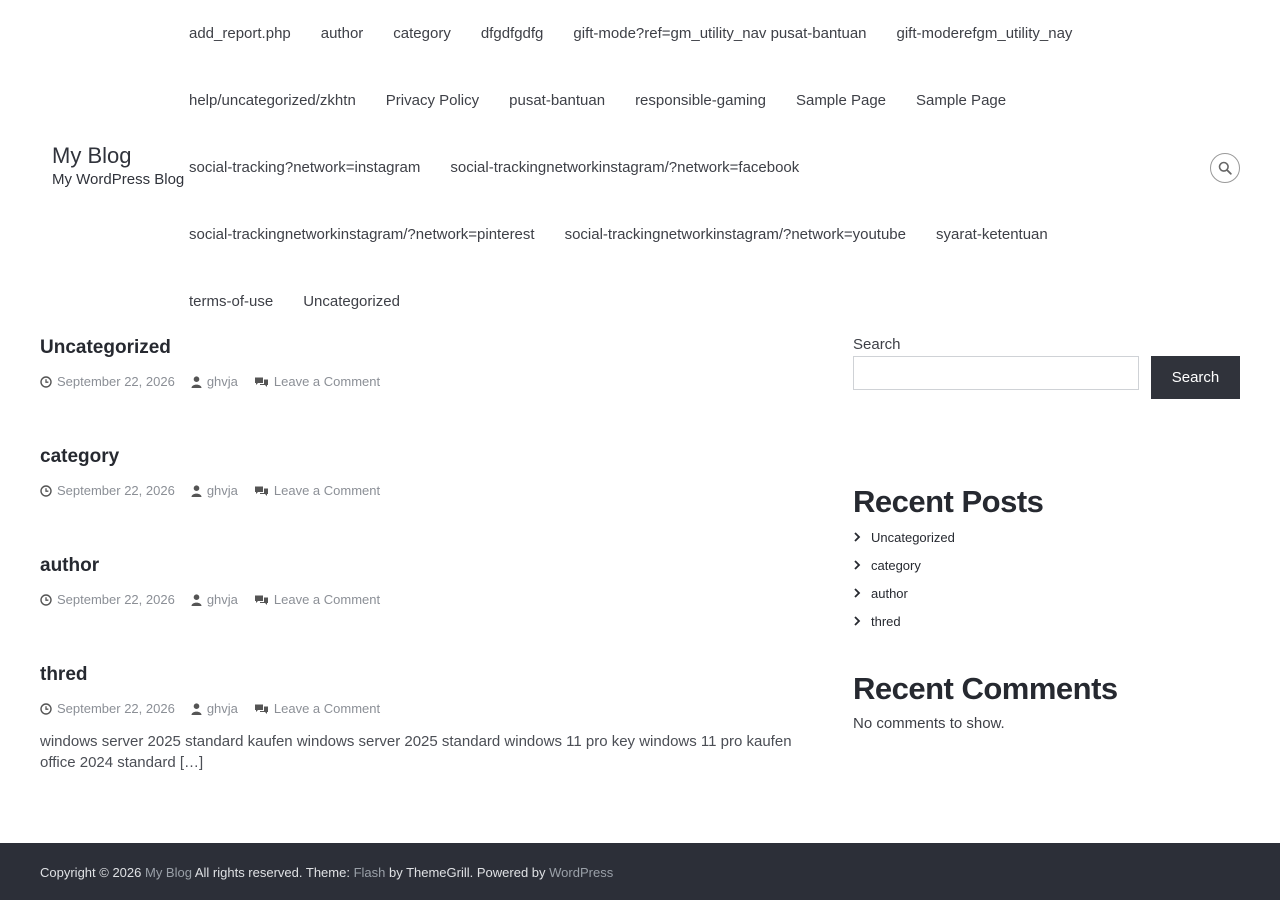 The width and height of the screenshot is (1280, 900). What do you see at coordinates (422, 33) in the screenshot?
I see `nav-item: category` at bounding box center [422, 33].